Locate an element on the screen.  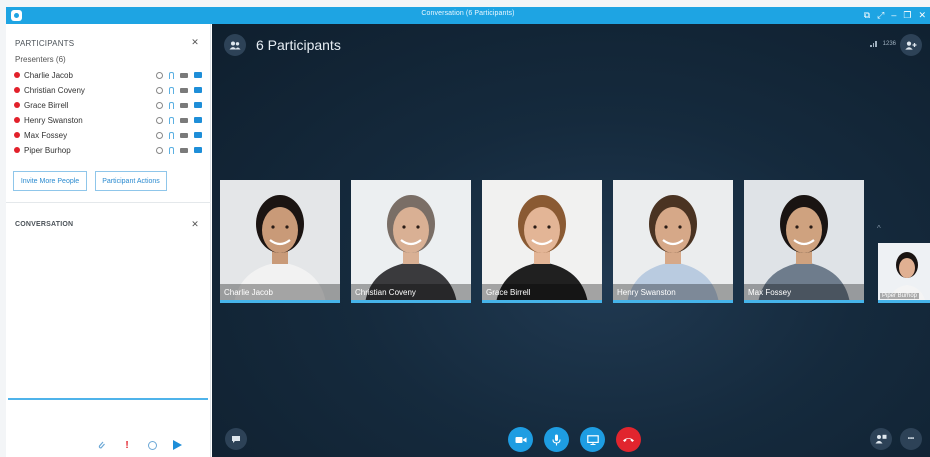
high-importance-icon: ! is located at coordinates (127, 445).